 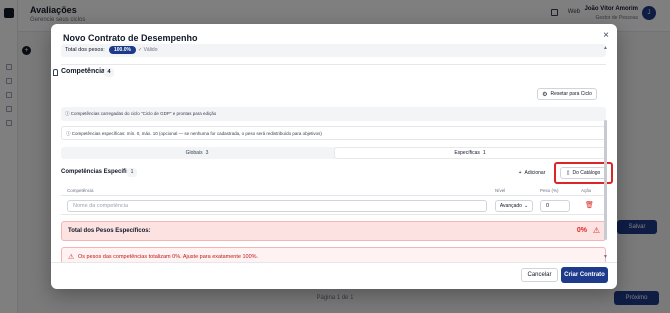 What do you see at coordinates (545, 94) in the screenshot?
I see `settings-icon: ⚙` at bounding box center [545, 94].